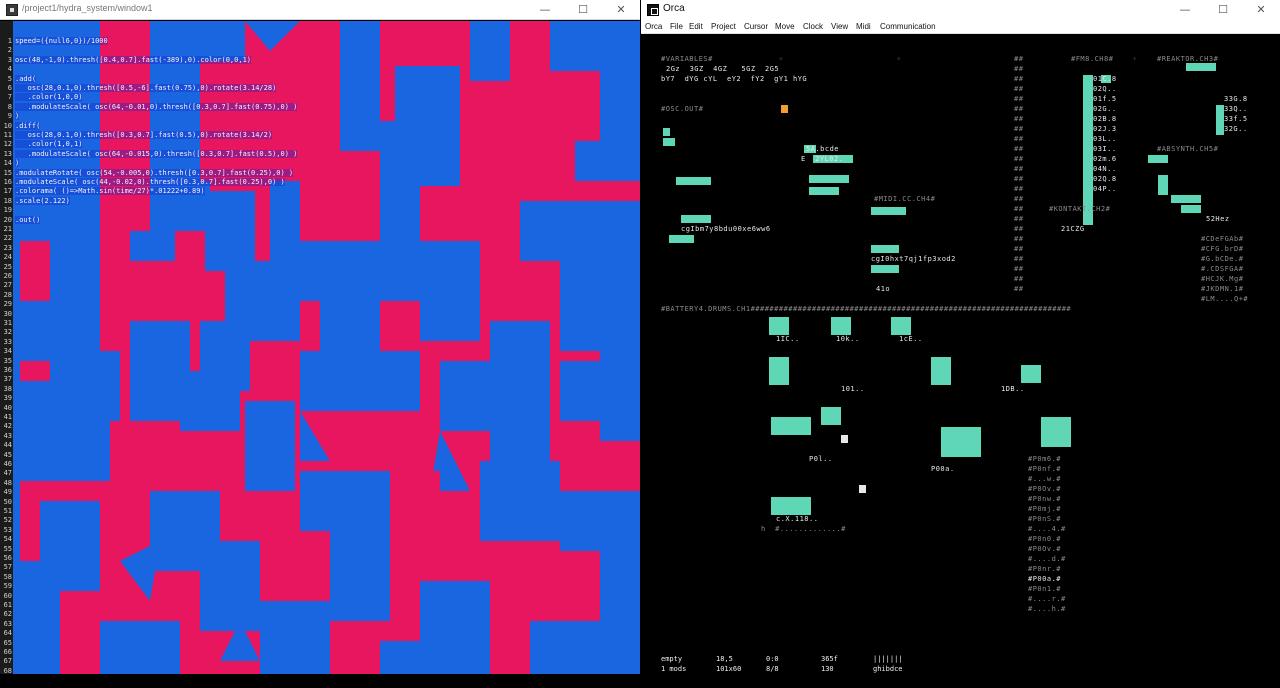 This screenshot has width=1280, height=688. I want to click on p-row: #P0Ov.#, so click(1045, 549).